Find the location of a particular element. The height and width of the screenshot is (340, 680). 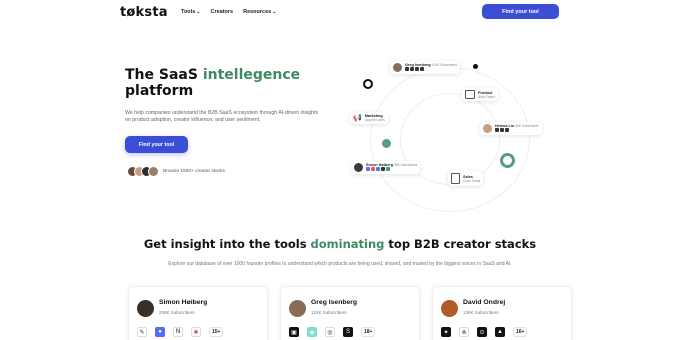

browse-stacks-text: Browse 1500+ creator stacks is located at coordinates (194, 171).